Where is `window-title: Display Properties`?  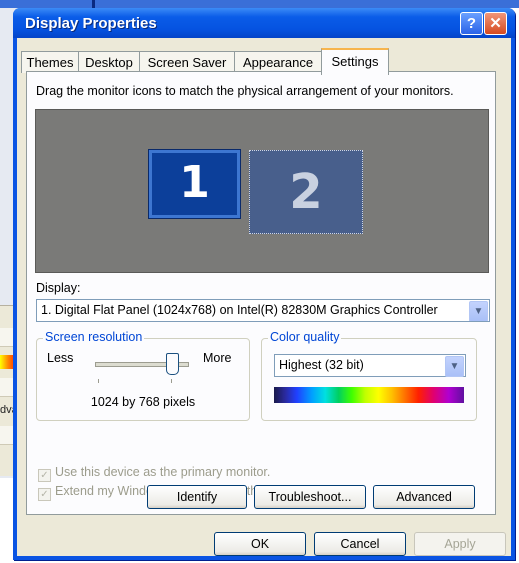 window-title: Display Properties is located at coordinates (91, 23).